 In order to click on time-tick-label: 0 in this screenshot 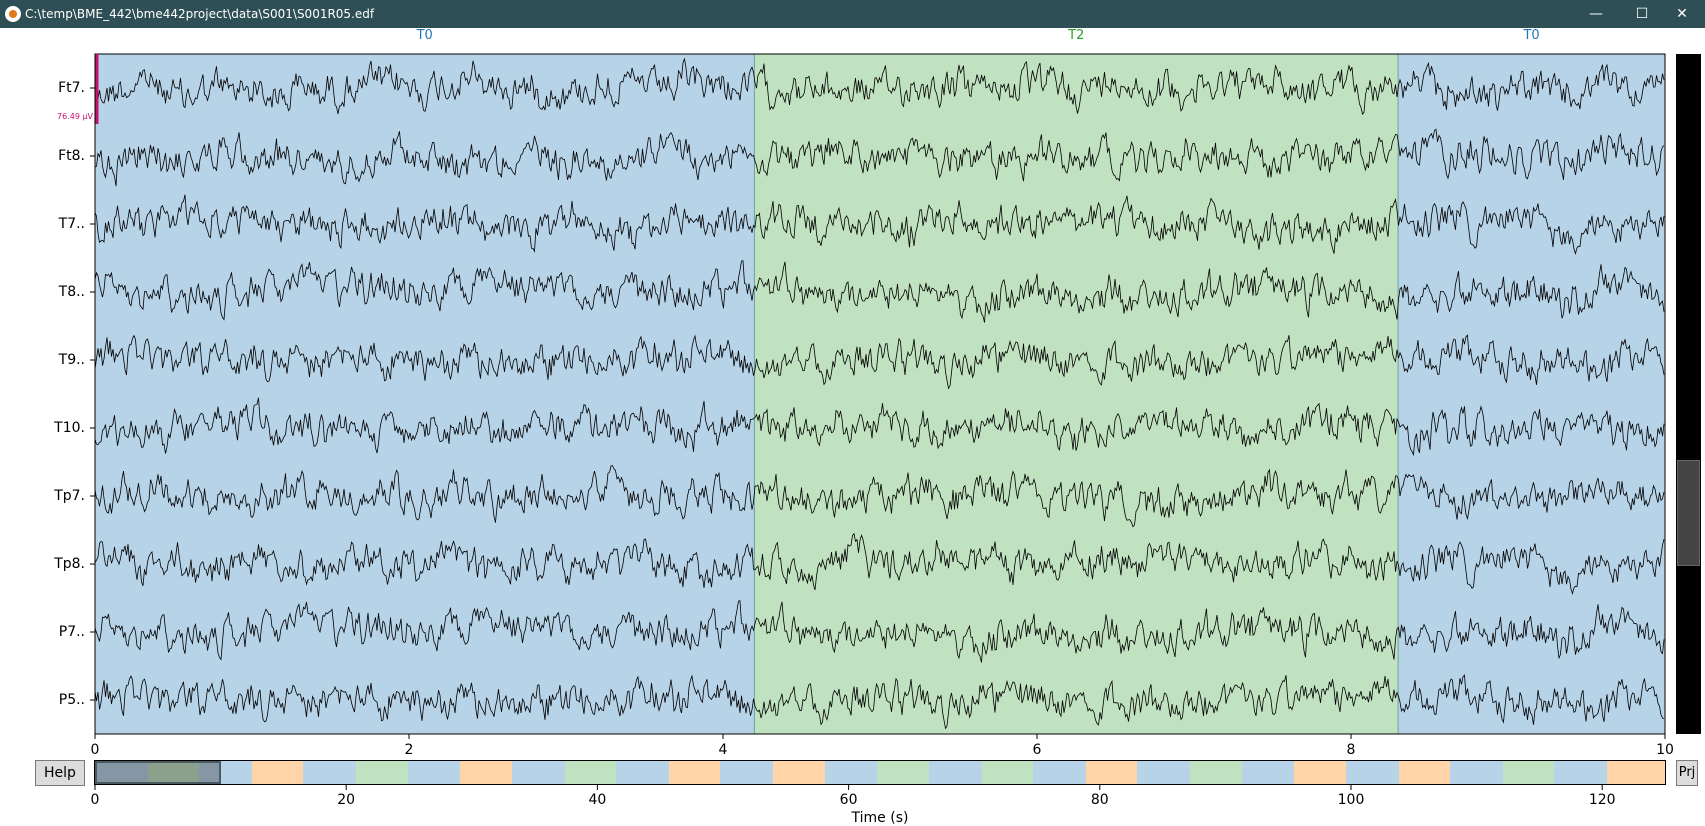, I will do `click(95, 750)`.